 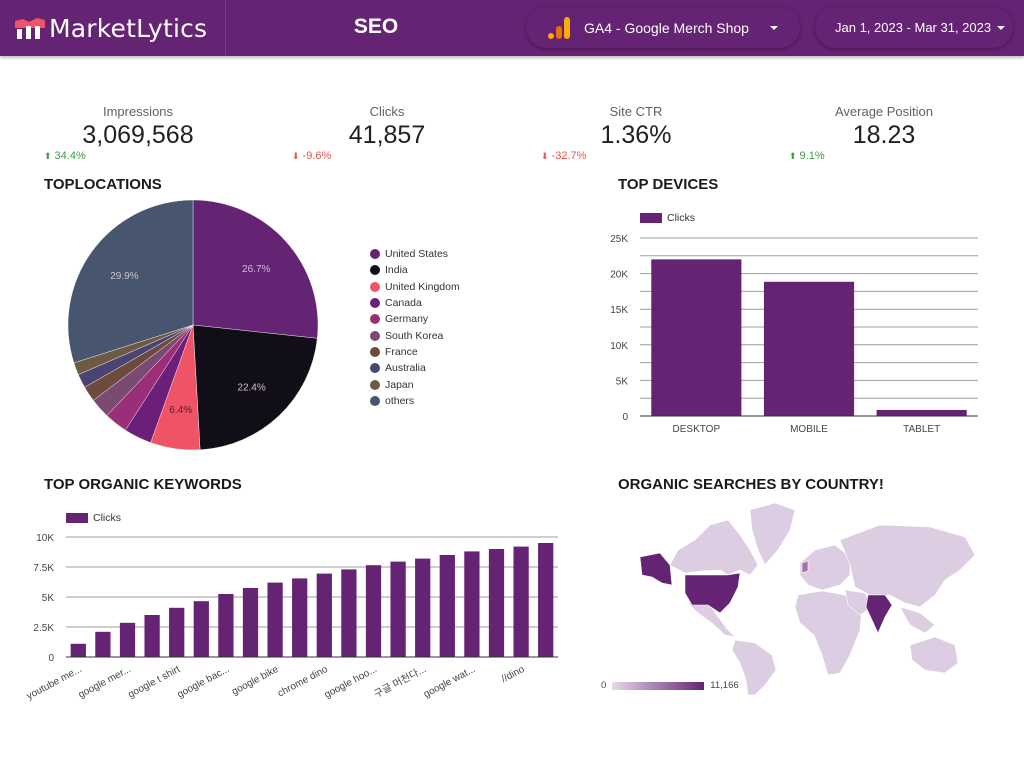 What do you see at coordinates (625, 417) in the screenshot?
I see `y-tick-label: 0` at bounding box center [625, 417].